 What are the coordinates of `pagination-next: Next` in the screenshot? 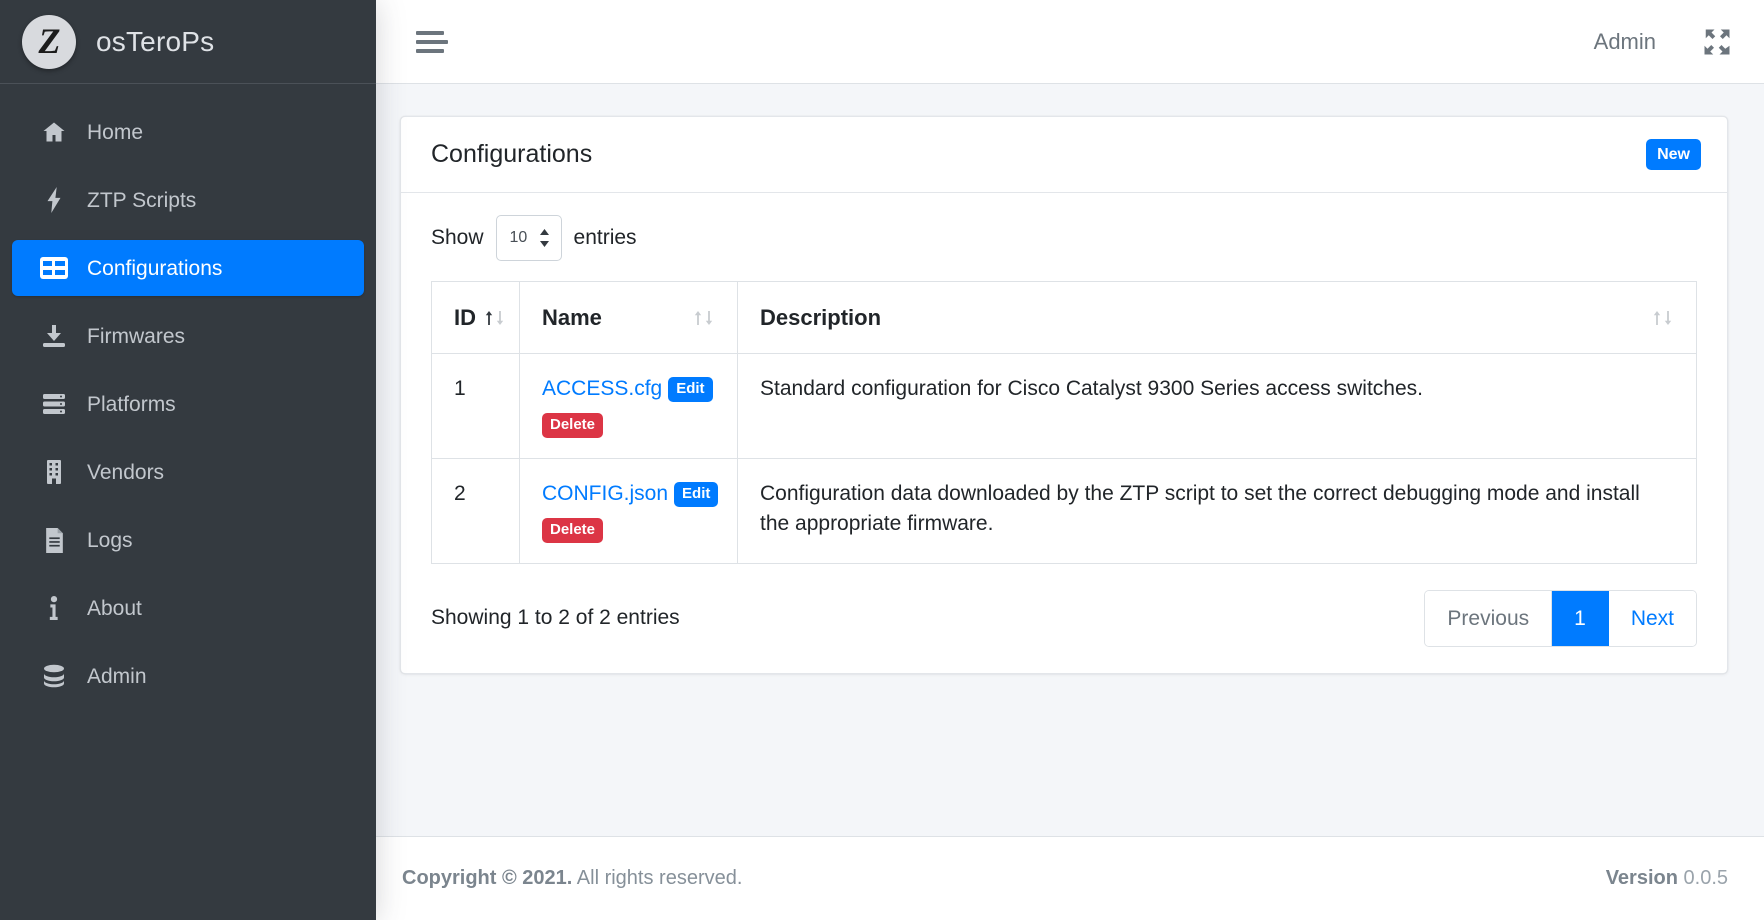 It's located at (1652, 618).